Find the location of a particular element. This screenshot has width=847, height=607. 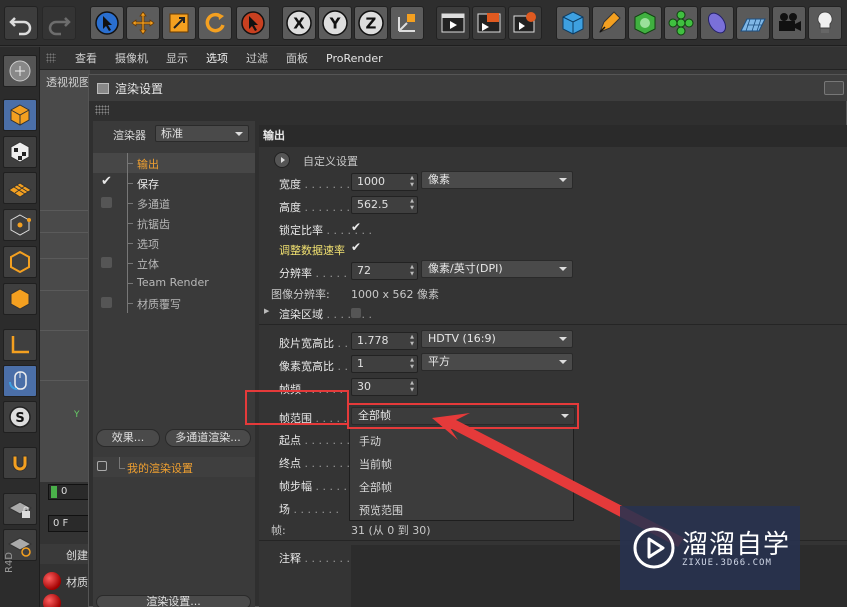

pen-button is located at coordinates (609, 23).